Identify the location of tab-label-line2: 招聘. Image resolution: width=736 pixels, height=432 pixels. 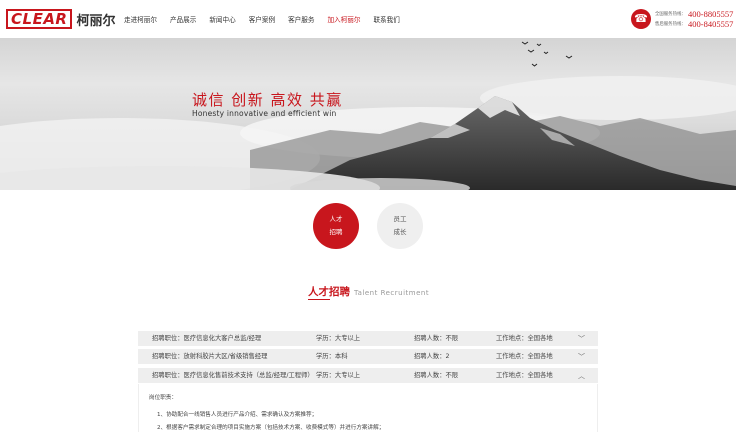
(336, 232).